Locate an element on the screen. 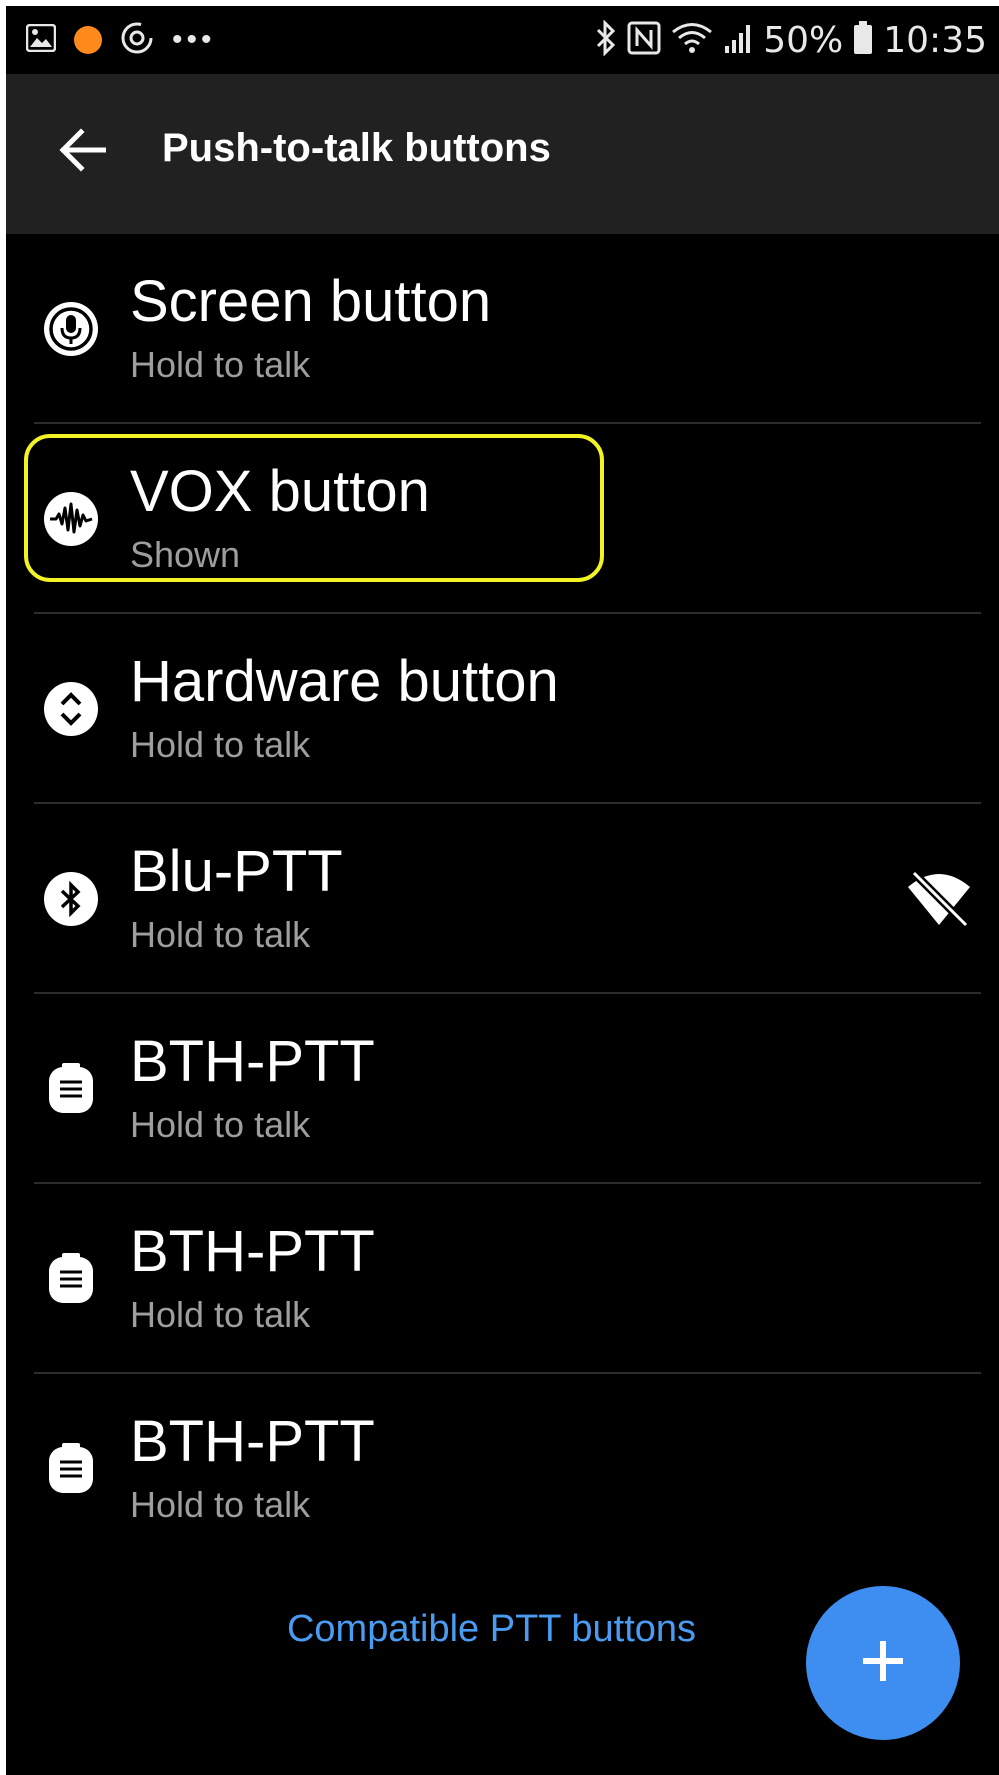 This screenshot has width=999, height=1775. overflow-dots: ••• is located at coordinates (194, 39).